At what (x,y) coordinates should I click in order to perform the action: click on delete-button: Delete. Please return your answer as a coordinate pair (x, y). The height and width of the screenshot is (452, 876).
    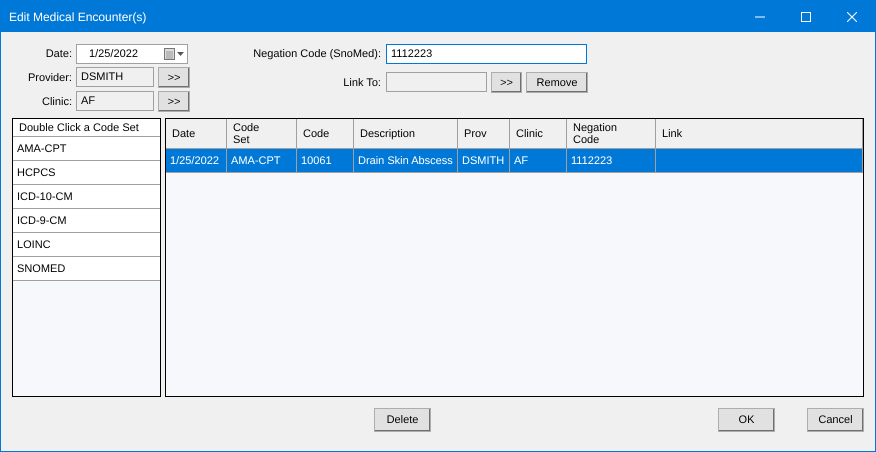
    Looking at the image, I should click on (402, 420).